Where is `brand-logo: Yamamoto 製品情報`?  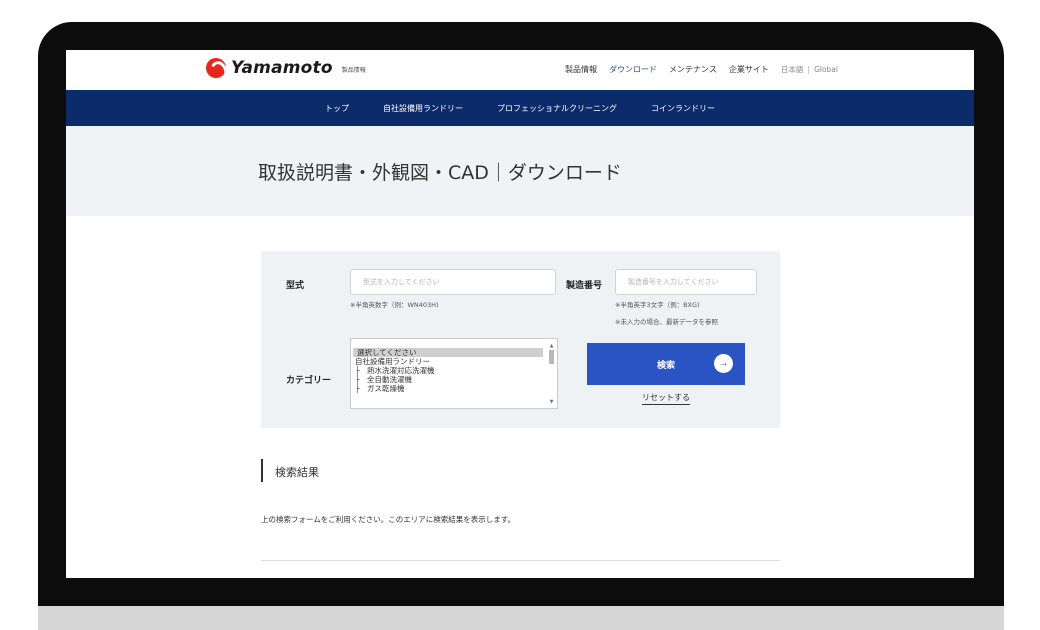 brand-logo: Yamamoto 製品情報 is located at coordinates (286, 68).